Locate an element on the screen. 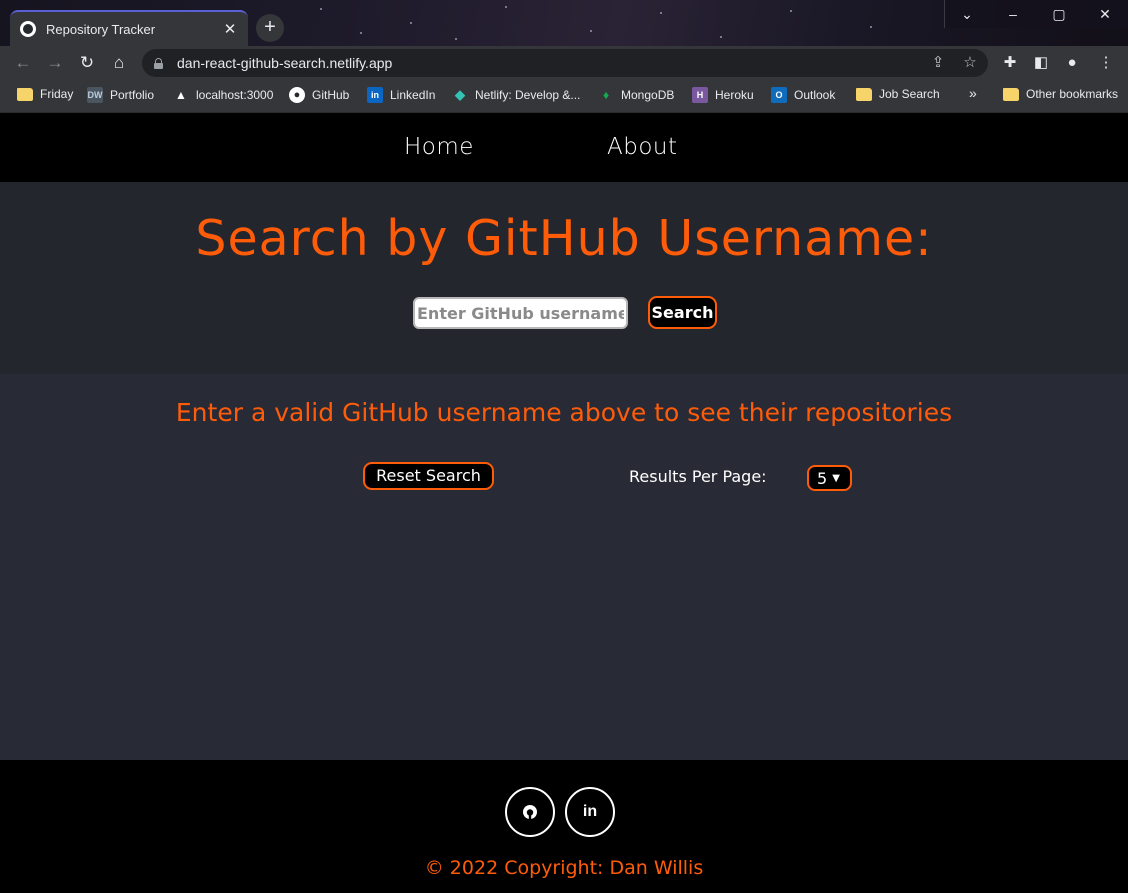 Image resolution: width=1128 pixels, height=893 pixels. bookmark-label: Other bookmarks is located at coordinates (1072, 94).